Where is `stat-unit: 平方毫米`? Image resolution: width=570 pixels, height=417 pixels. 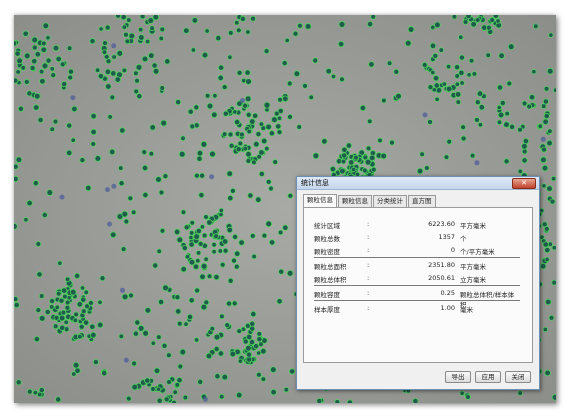
stat-unit: 平方毫米 is located at coordinates (473, 226).